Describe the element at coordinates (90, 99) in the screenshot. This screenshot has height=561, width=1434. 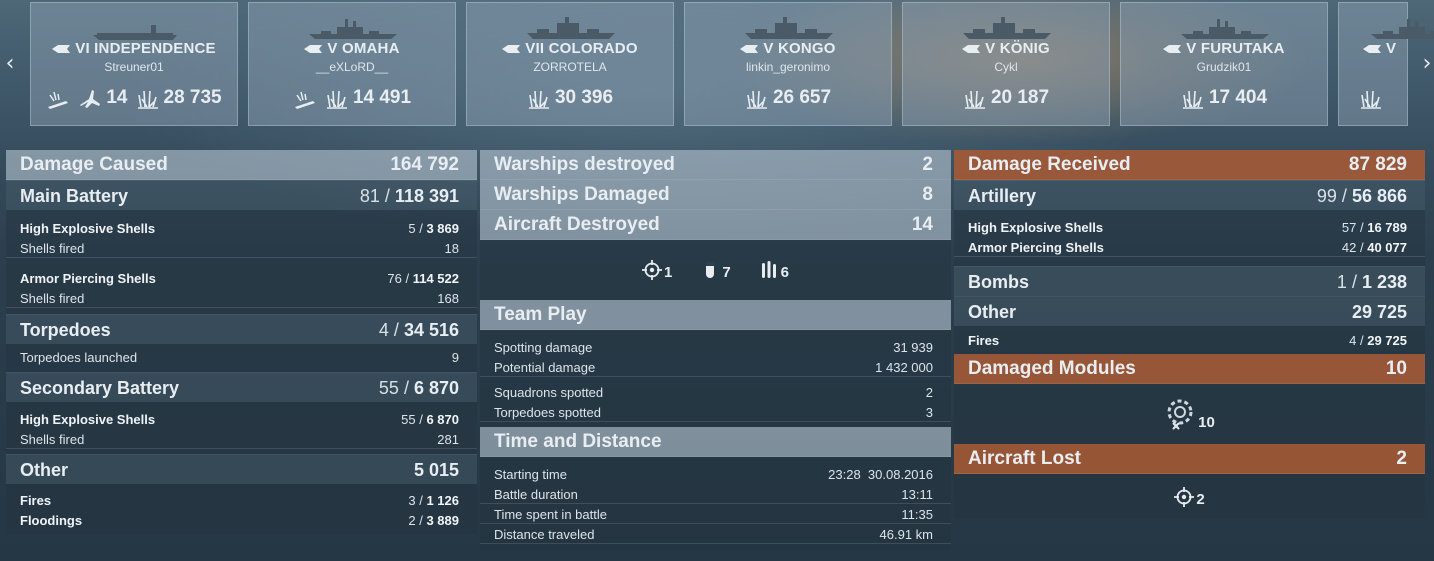
I see `aircraft-icon` at that location.